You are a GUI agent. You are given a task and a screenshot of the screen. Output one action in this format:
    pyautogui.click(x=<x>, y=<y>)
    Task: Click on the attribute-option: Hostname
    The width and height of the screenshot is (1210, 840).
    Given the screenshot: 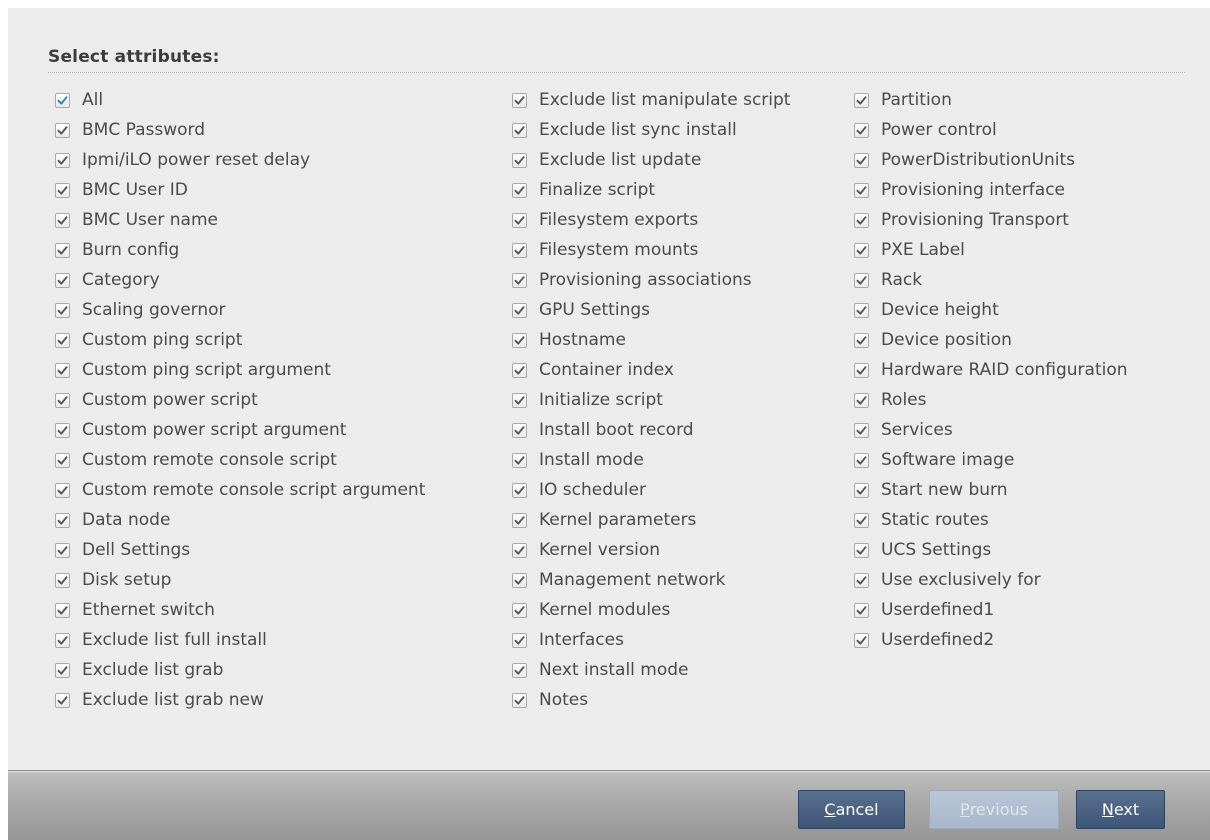 What is the action you would take?
    pyautogui.click(x=649, y=340)
    